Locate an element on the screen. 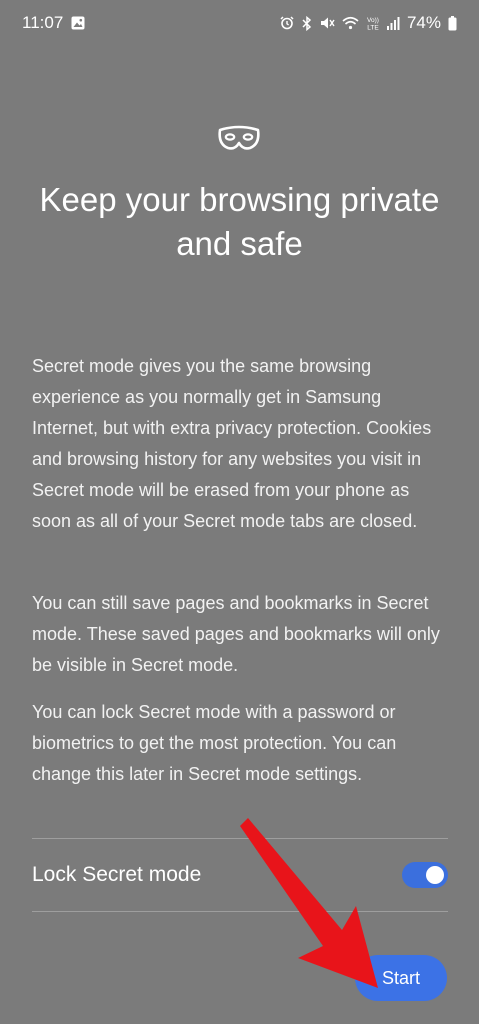 The height and width of the screenshot is (1024, 479). mask-icon is located at coordinates (239, 139).